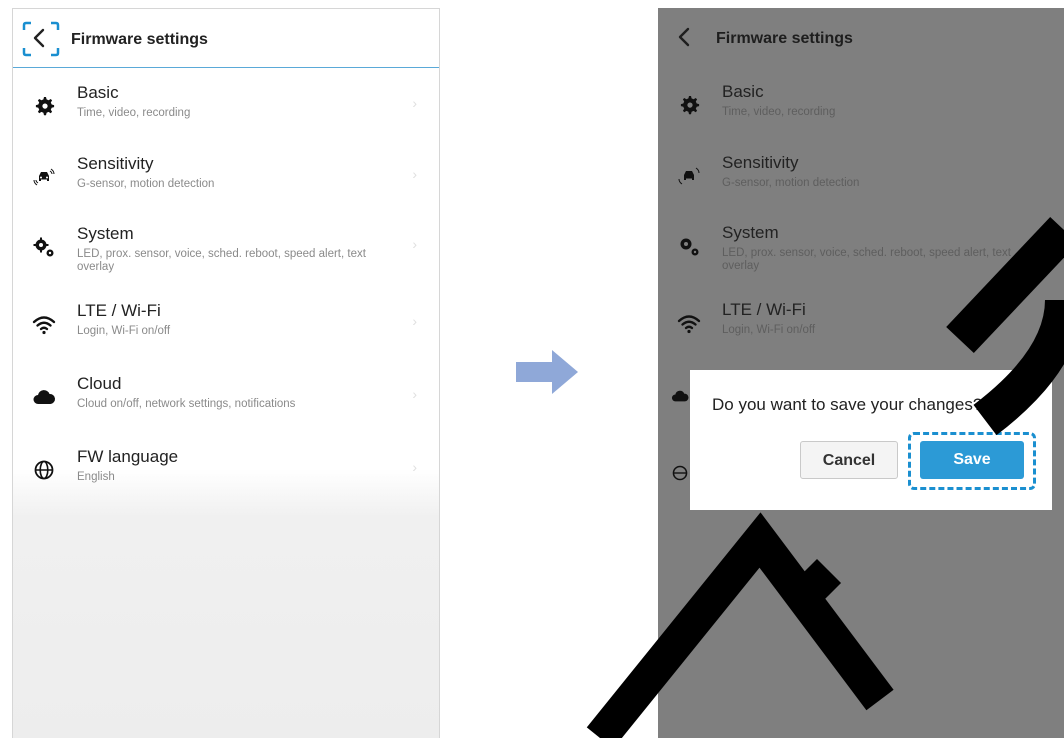 This screenshot has height=738, width=1064. I want to click on cancel-button: Cancel, so click(849, 460).